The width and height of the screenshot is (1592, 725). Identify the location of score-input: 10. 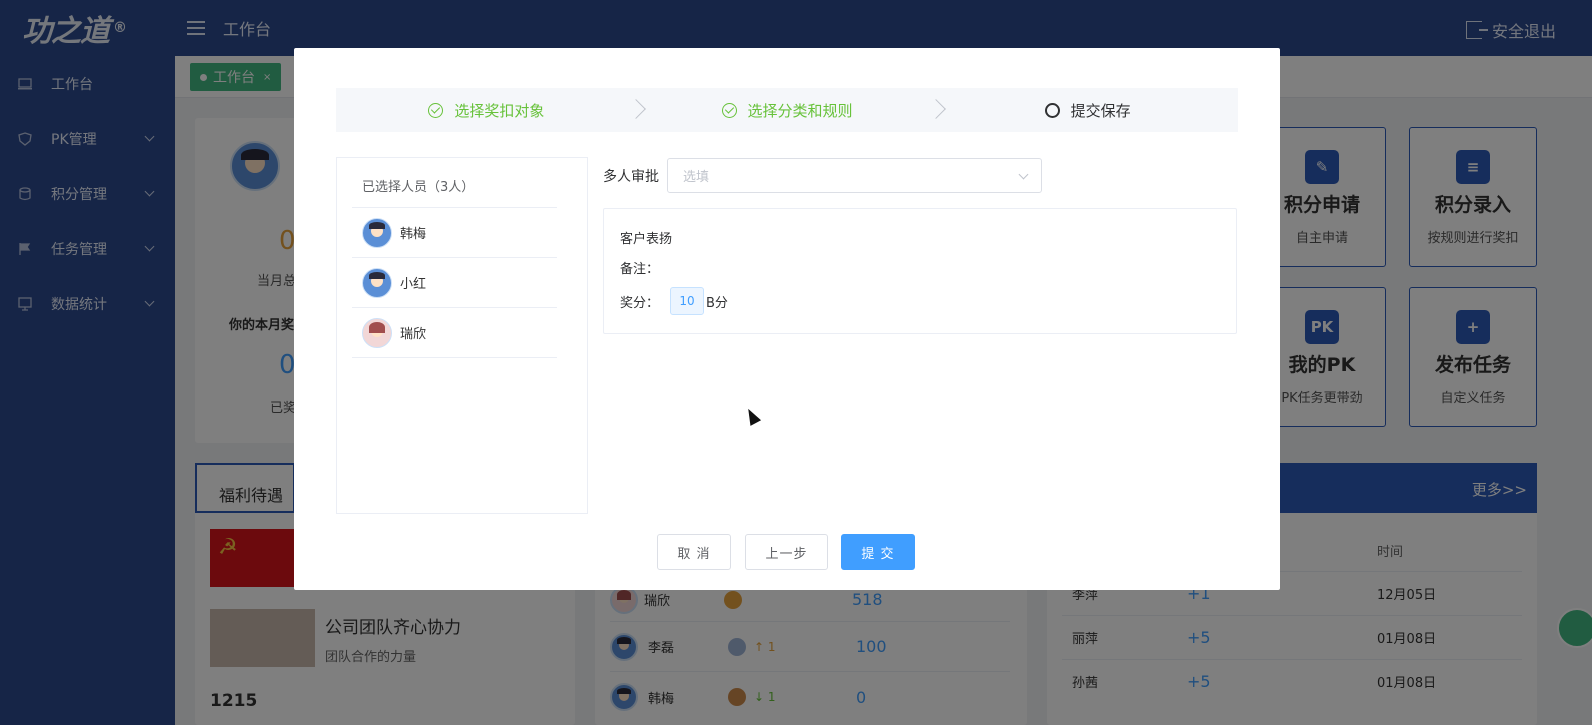
(687, 301).